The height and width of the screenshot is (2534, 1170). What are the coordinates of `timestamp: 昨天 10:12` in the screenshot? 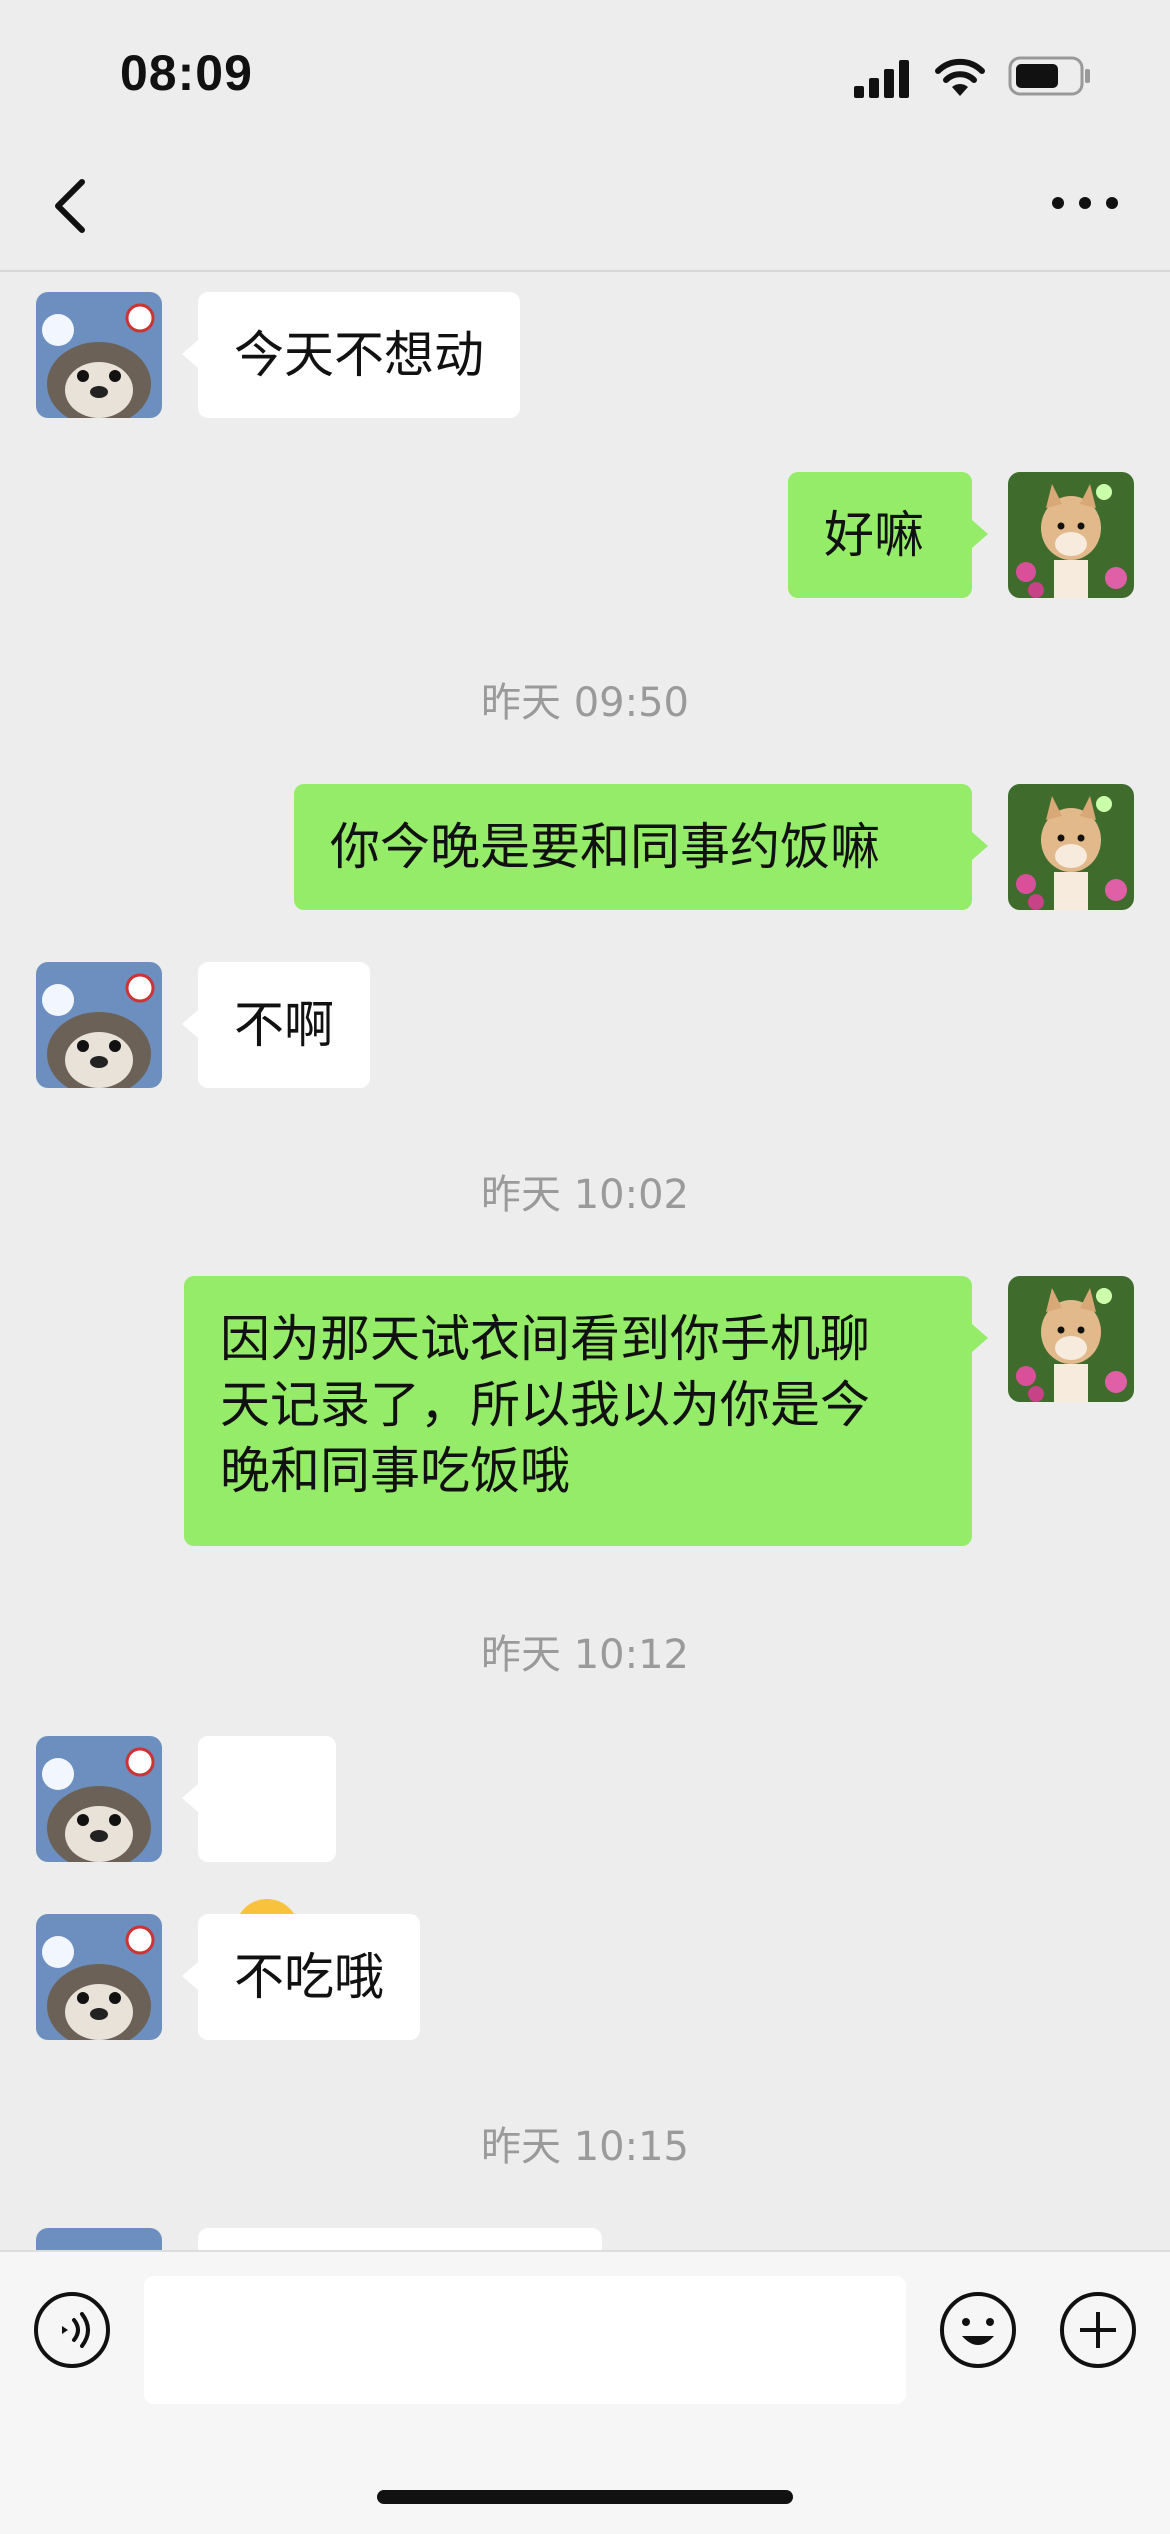 It's located at (585, 1655).